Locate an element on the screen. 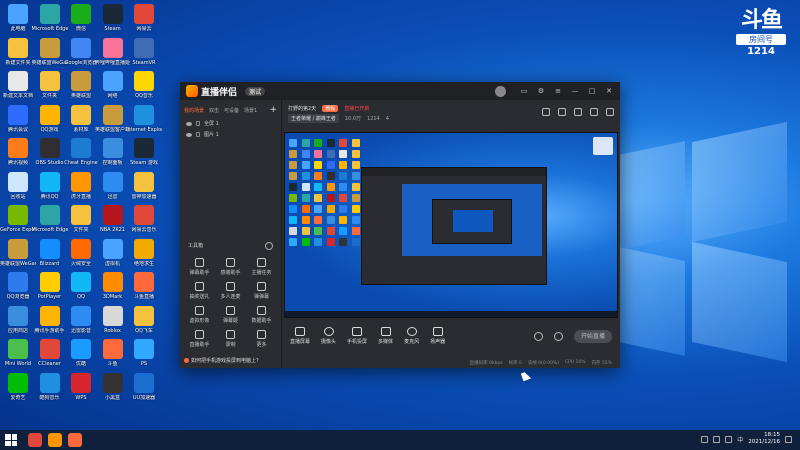  phone-cast-button: 手机投屏 is located at coordinates (357, 336).